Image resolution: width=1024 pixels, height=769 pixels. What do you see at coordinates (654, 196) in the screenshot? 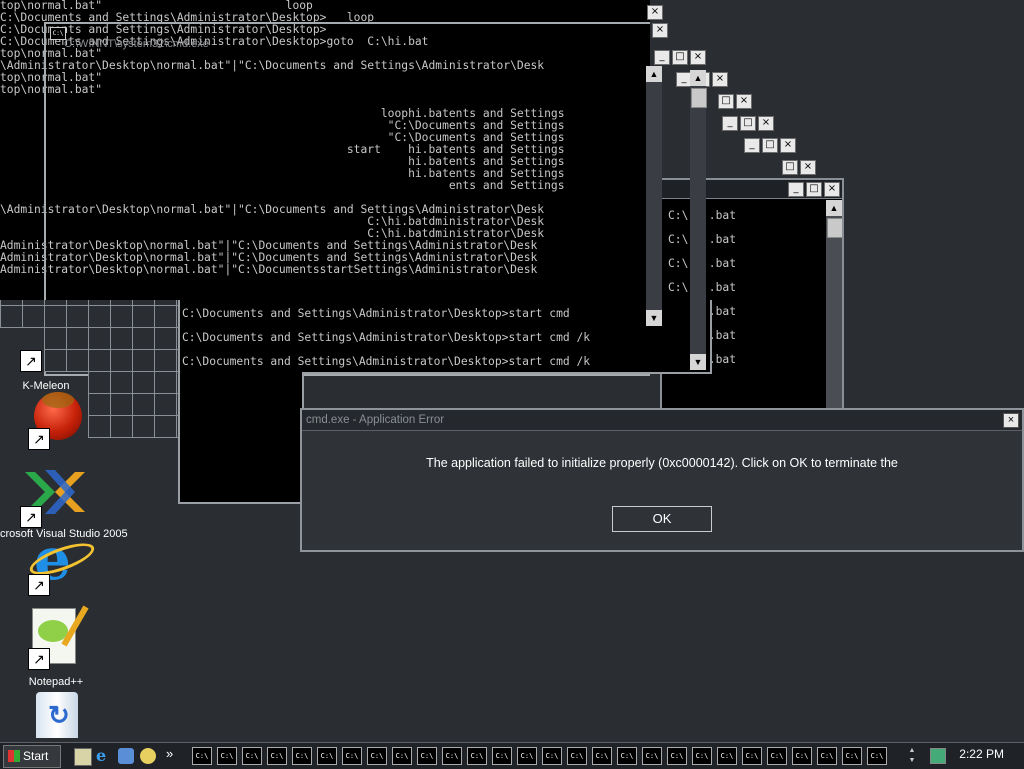
I see `cmd-window-scrollbar: ▲ ▼` at bounding box center [654, 196].